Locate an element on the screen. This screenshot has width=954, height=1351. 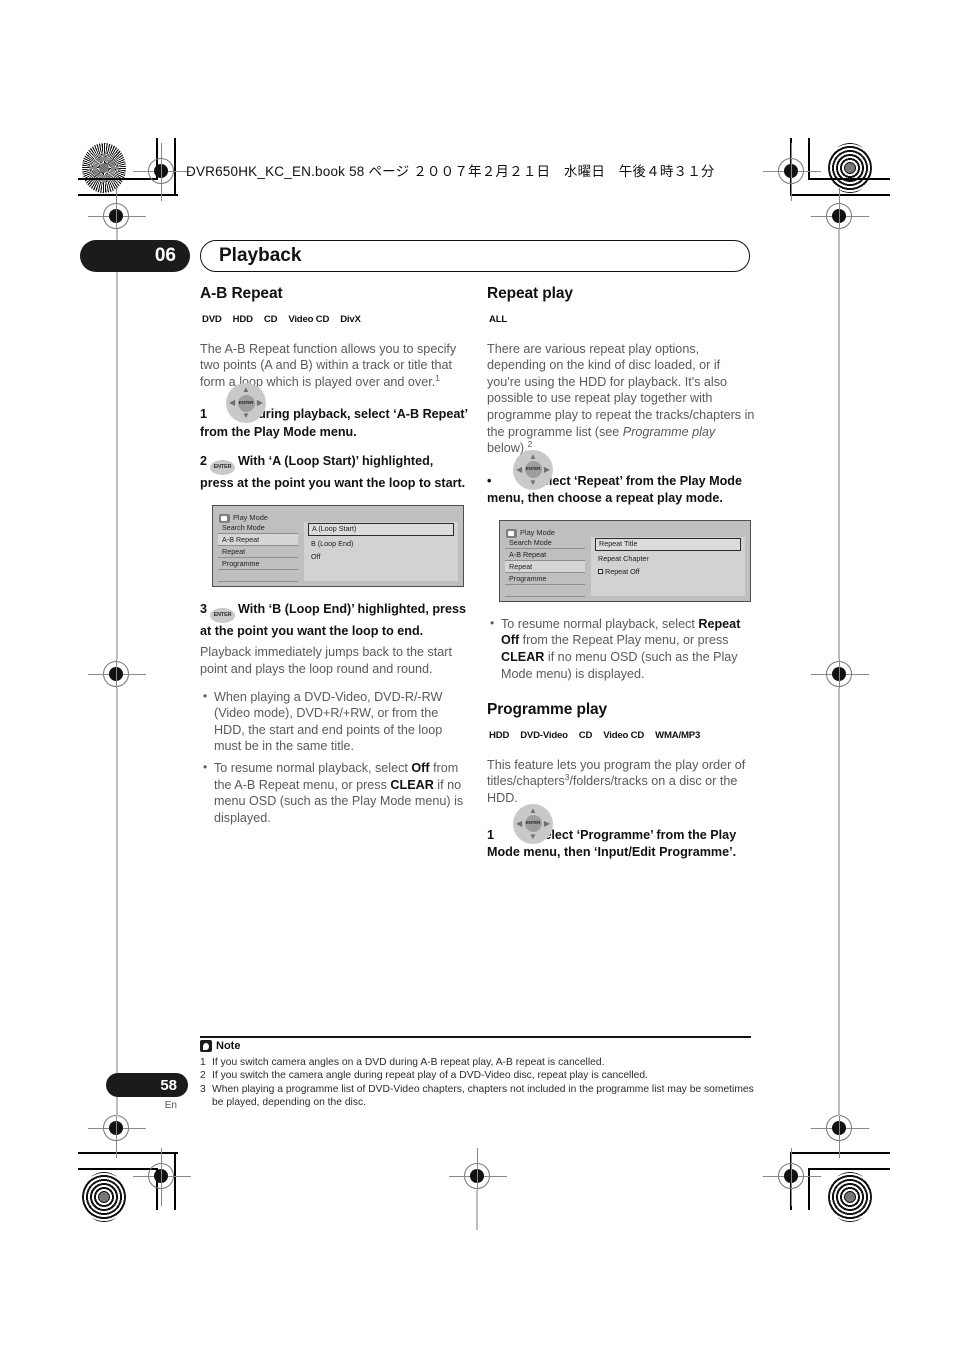
section-title-programme-play: Programme play is located at coordinates (547, 710).